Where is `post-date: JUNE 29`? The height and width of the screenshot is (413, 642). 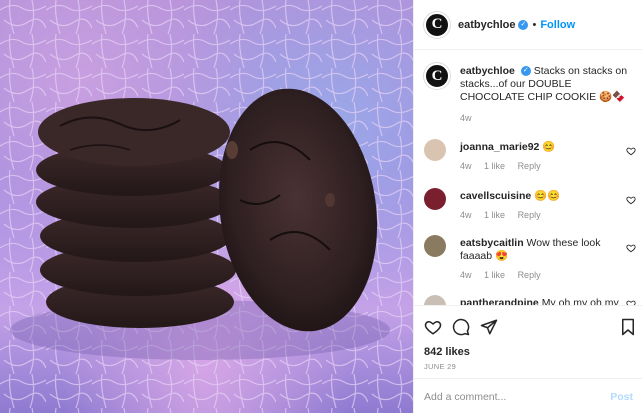 post-date: JUNE 29 is located at coordinates (440, 366).